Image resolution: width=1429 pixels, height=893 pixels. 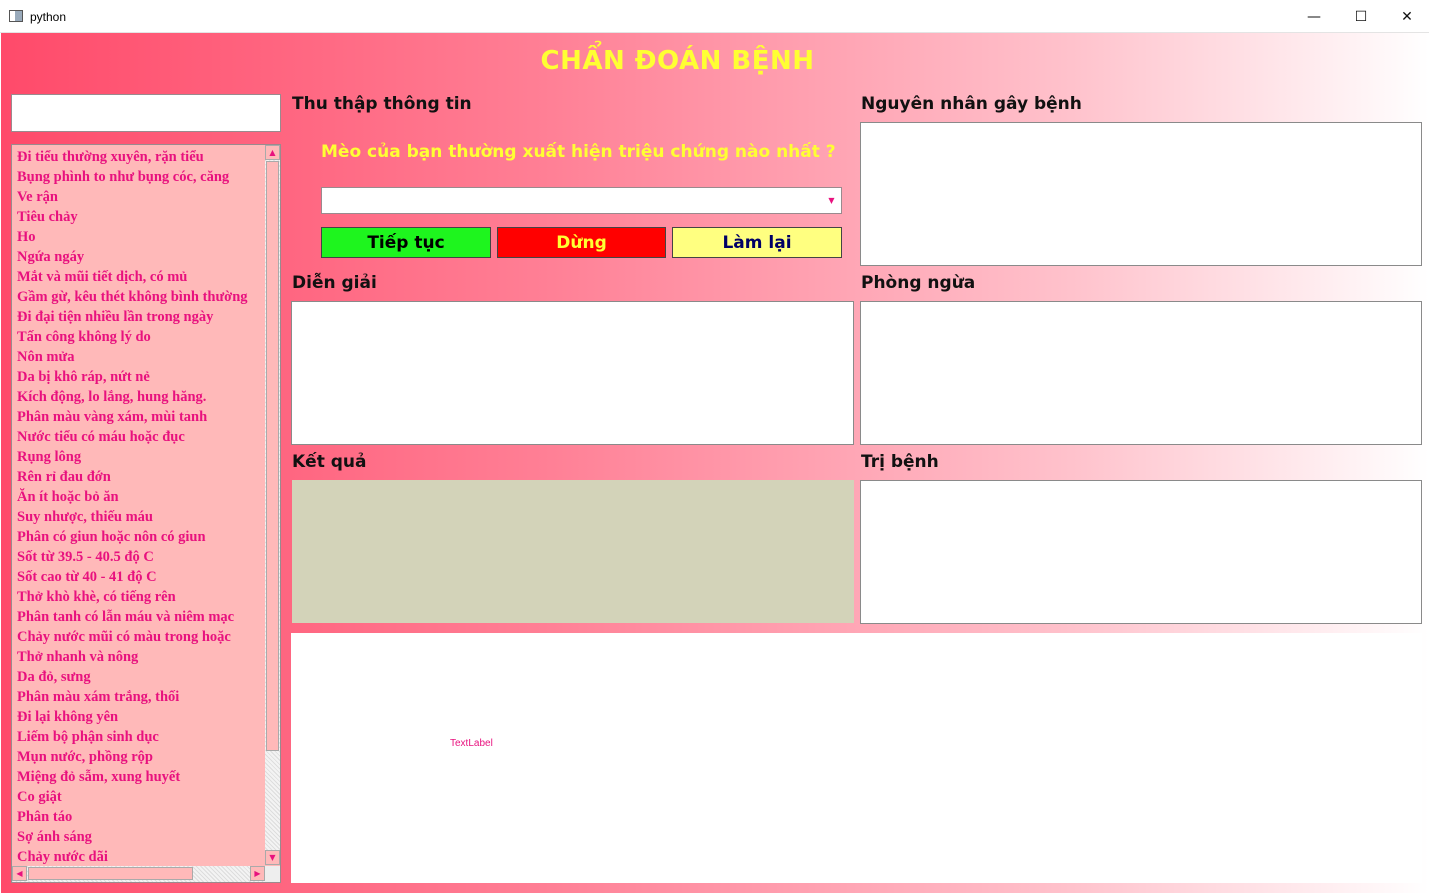 What do you see at coordinates (146, 113) in the screenshot?
I see `symptom-search-input` at bounding box center [146, 113].